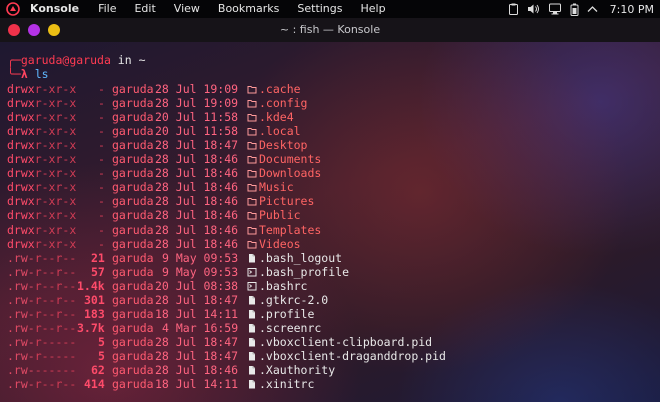 Image resolution: width=660 pixels, height=402 pixels. Describe the element at coordinates (373, 9) in the screenshot. I see `menu-help: Help` at that location.